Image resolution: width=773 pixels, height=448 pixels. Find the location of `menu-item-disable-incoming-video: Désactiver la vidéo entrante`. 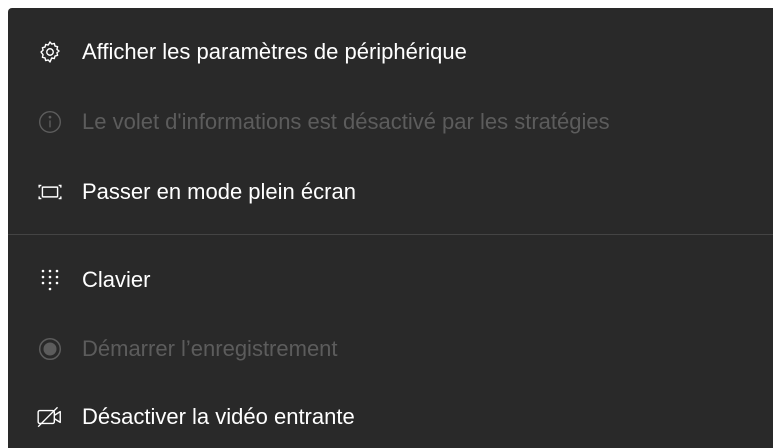

menu-item-disable-incoming-video: Désactiver la vidéo entrante is located at coordinates (390, 415).